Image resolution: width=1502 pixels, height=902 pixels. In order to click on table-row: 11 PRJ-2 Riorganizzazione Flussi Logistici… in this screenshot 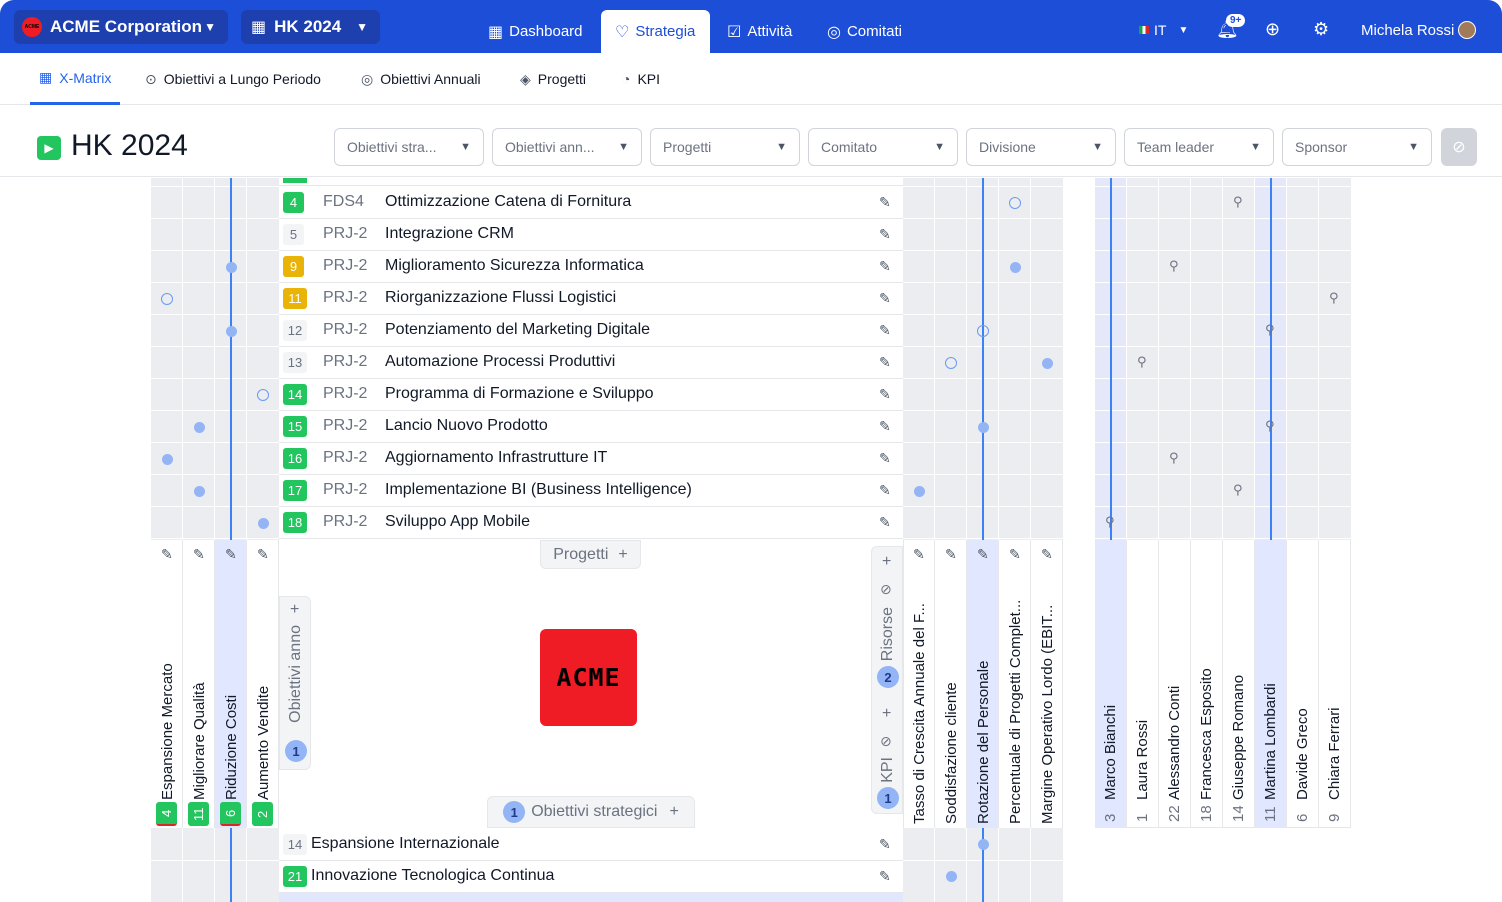, I will do `click(591, 299)`.